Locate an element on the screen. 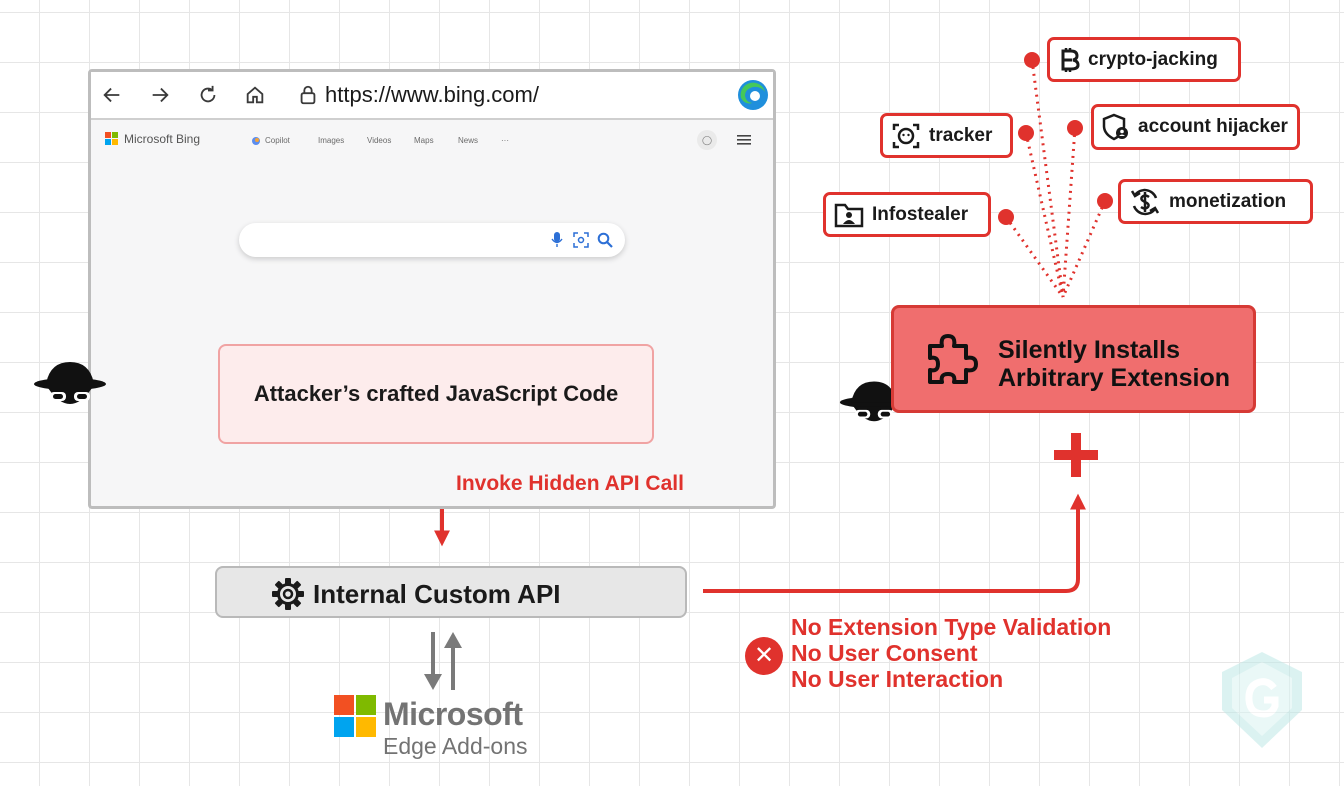 The width and height of the screenshot is (1344, 786). copilot-icon is located at coordinates (256, 141).